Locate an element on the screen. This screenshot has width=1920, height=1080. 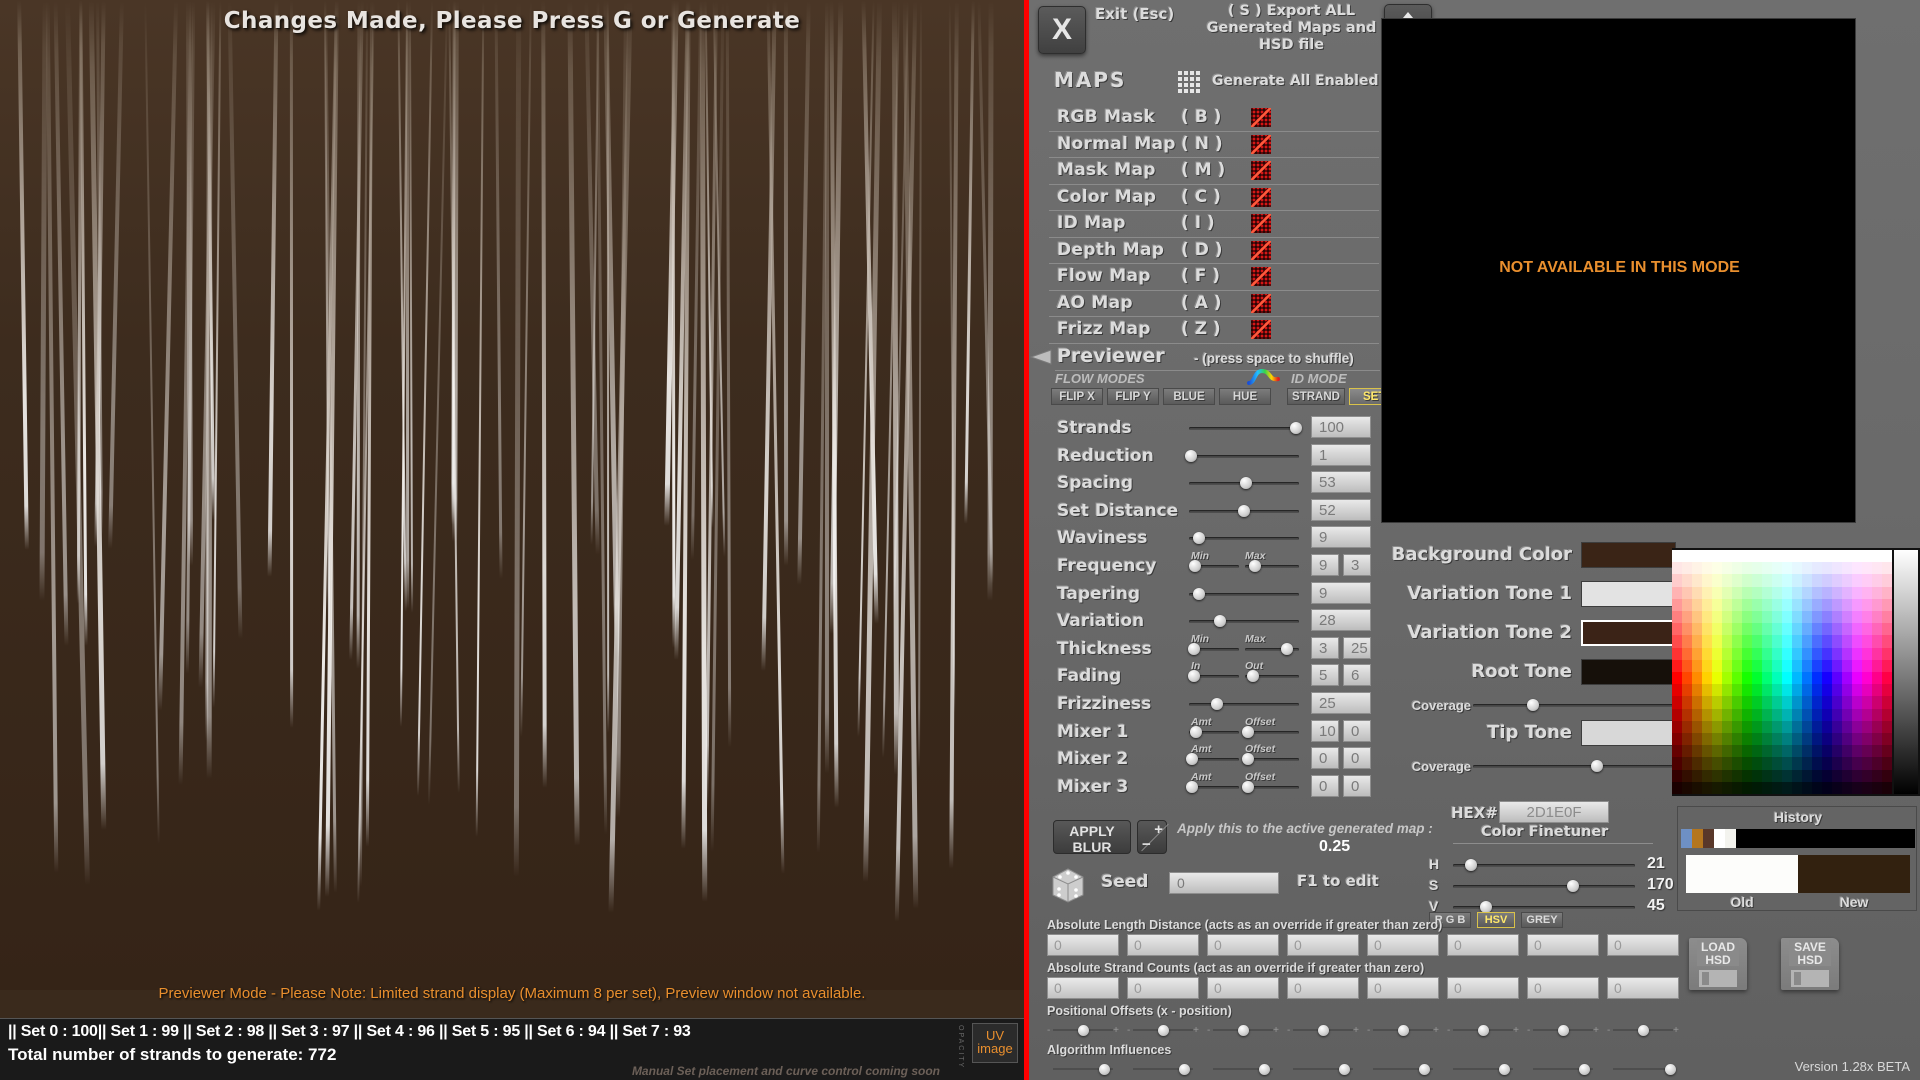
color-picker is located at coordinates (1796, 672).